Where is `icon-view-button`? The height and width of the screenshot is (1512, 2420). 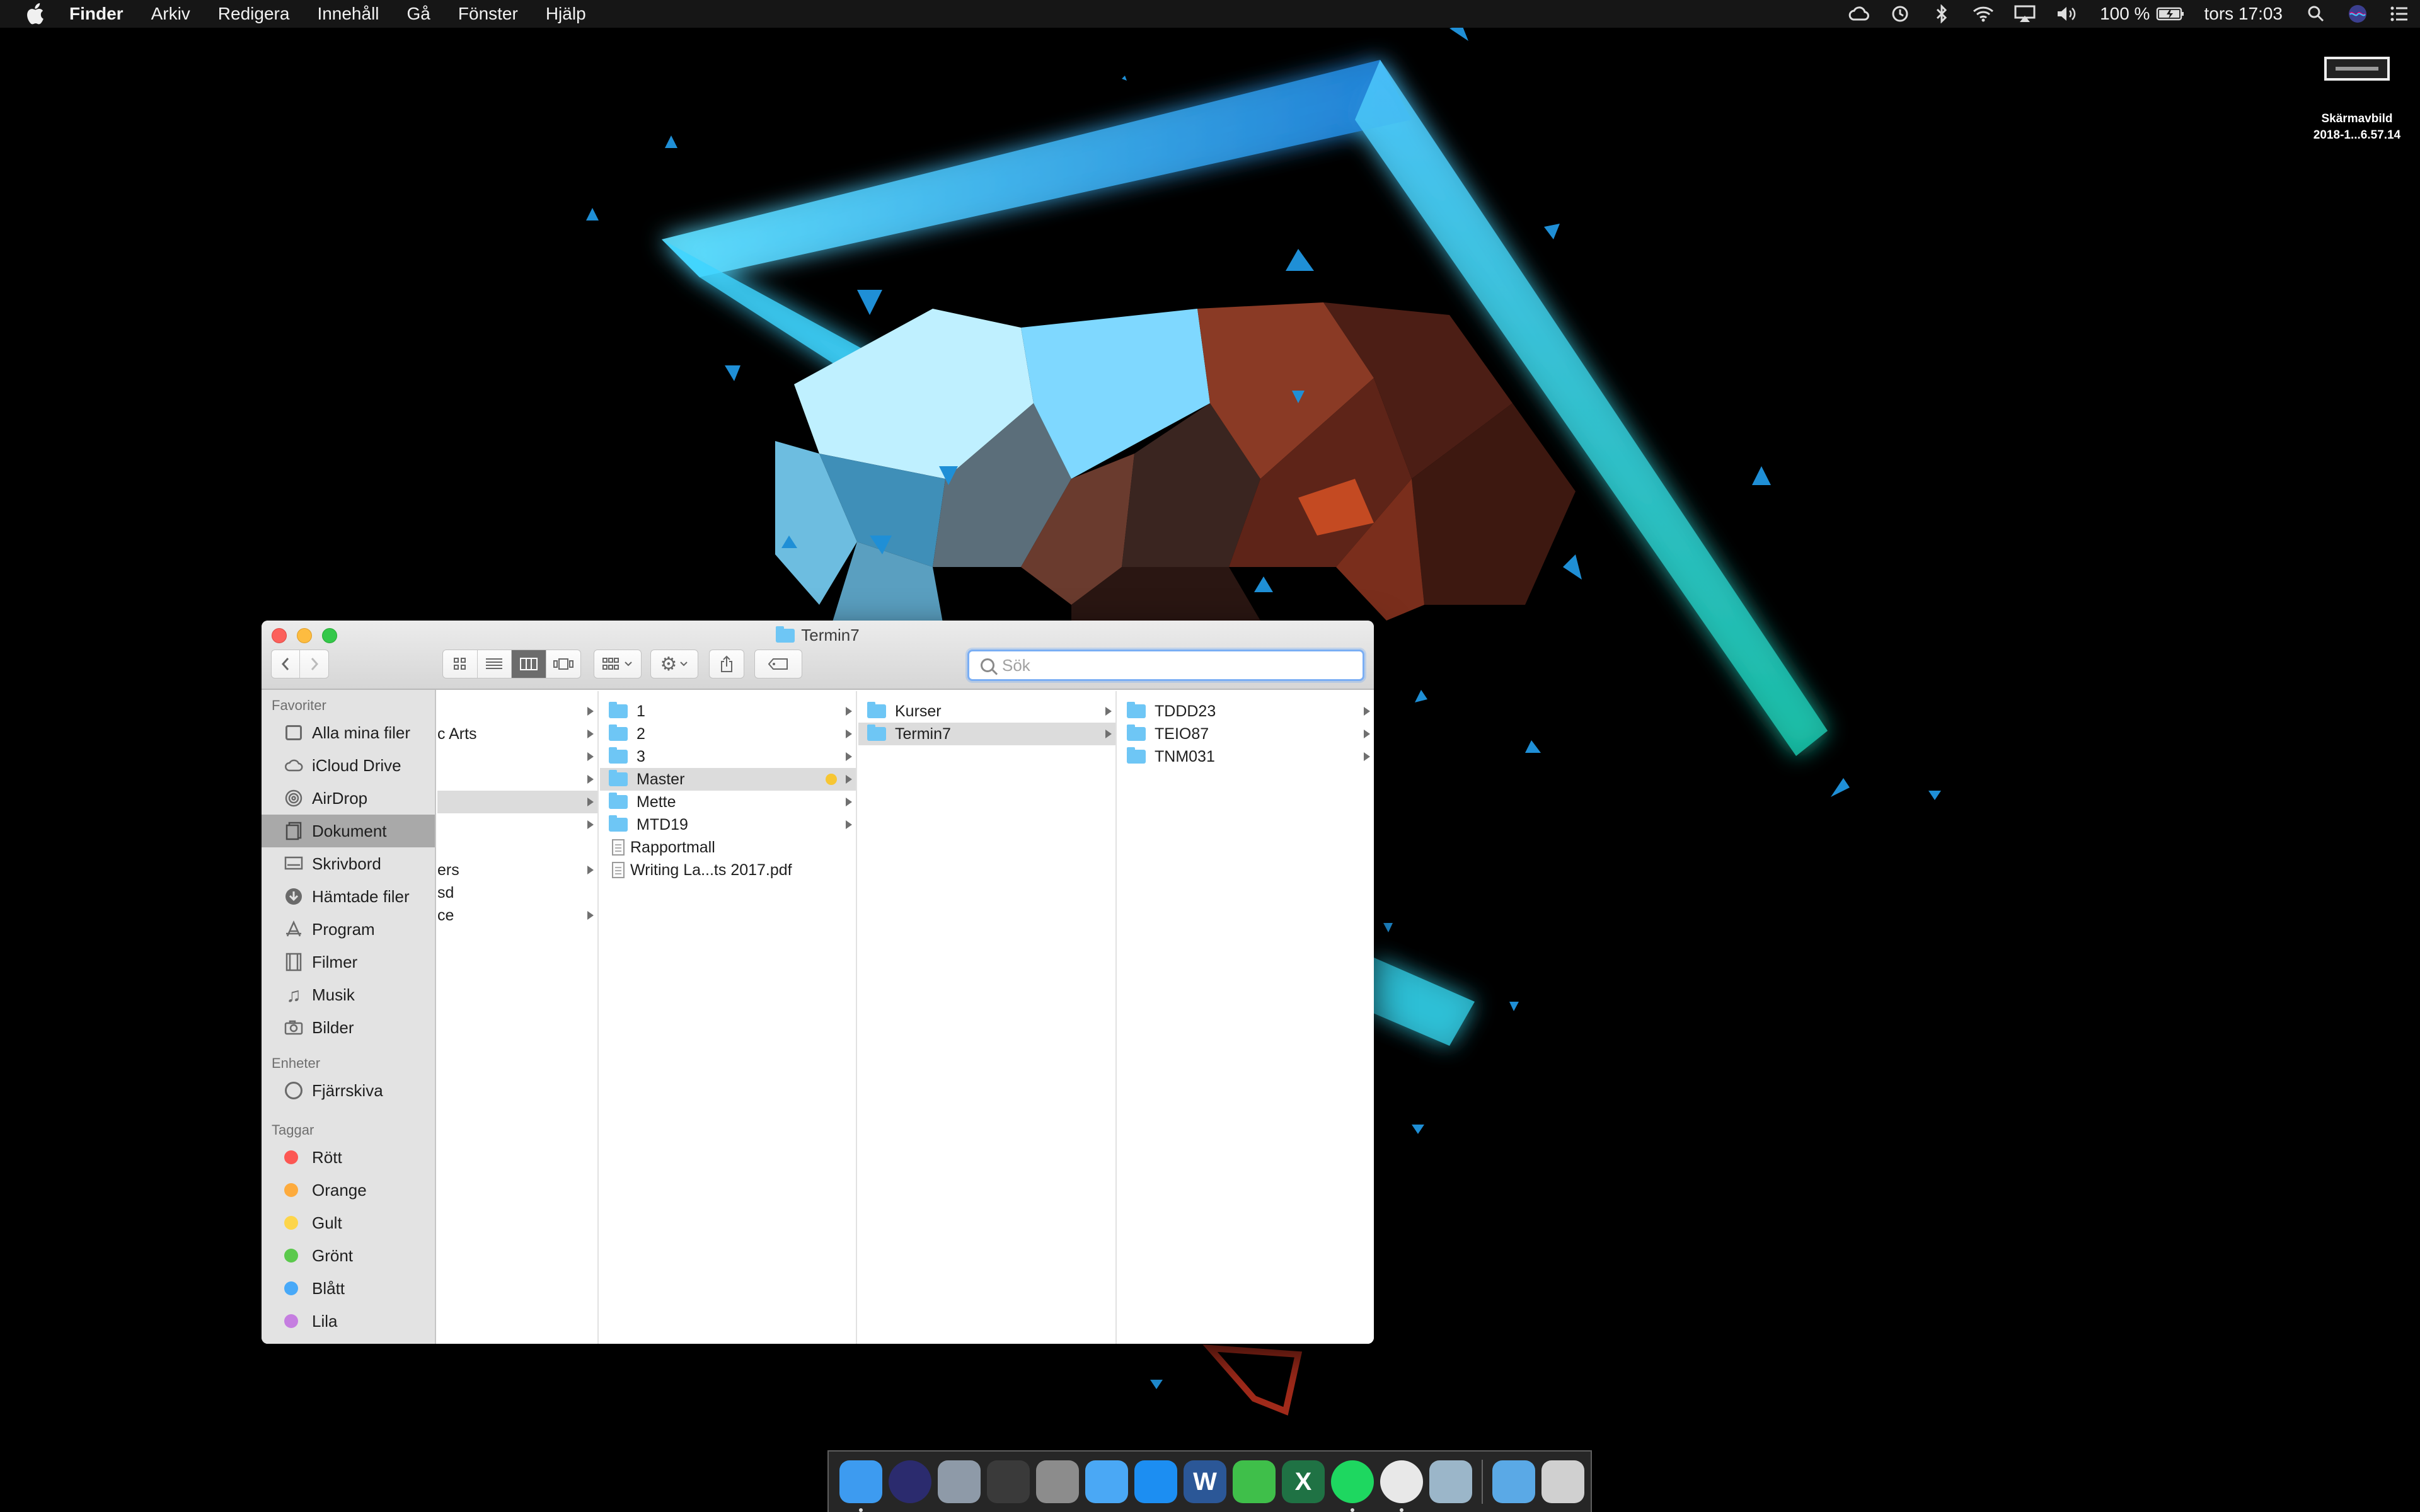 icon-view-button is located at coordinates (461, 664).